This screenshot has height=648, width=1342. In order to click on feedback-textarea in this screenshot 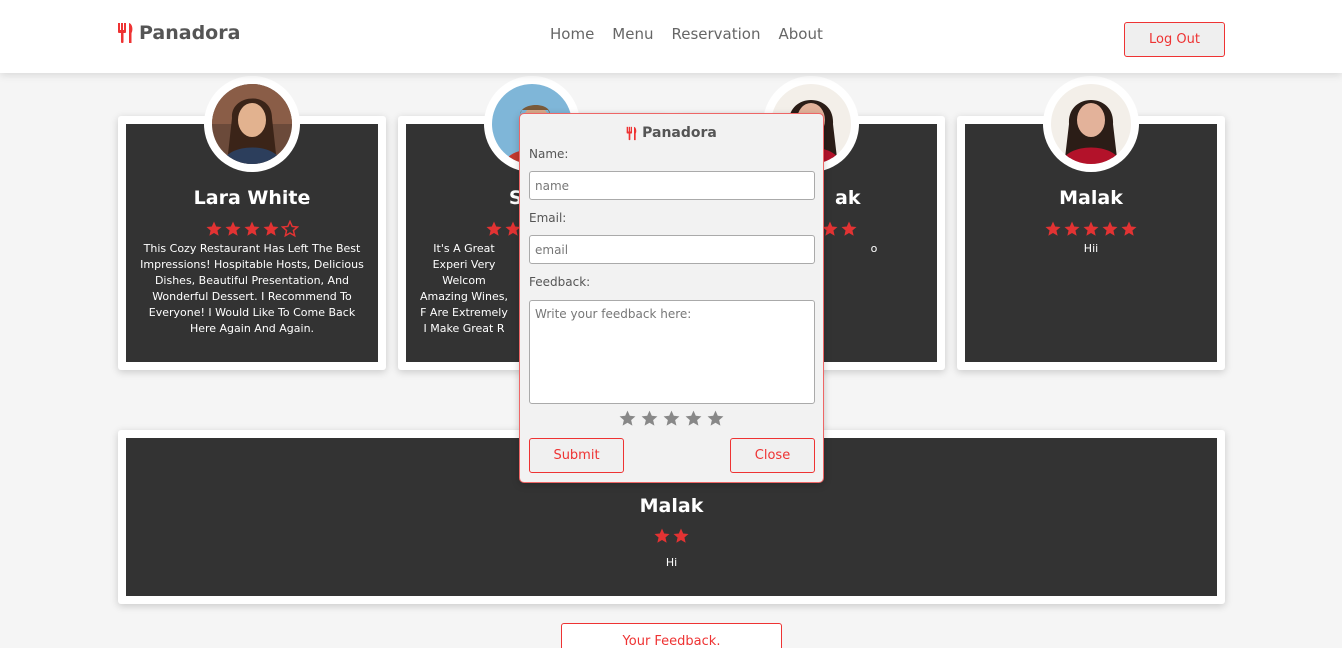, I will do `click(672, 352)`.